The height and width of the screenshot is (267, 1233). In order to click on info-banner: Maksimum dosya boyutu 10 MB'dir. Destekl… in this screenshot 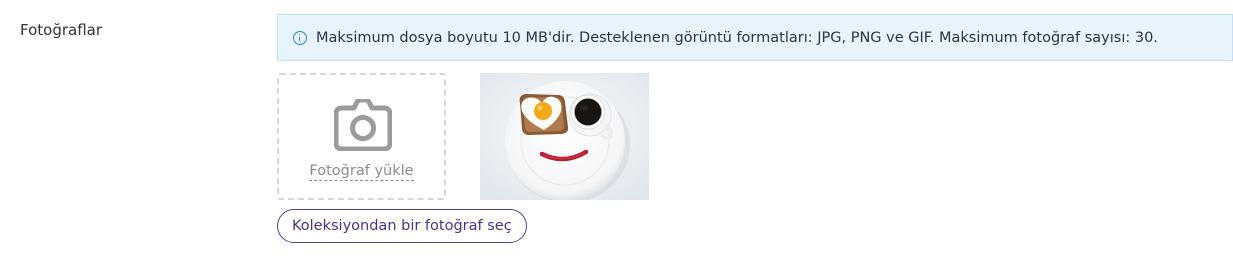, I will do `click(755, 37)`.